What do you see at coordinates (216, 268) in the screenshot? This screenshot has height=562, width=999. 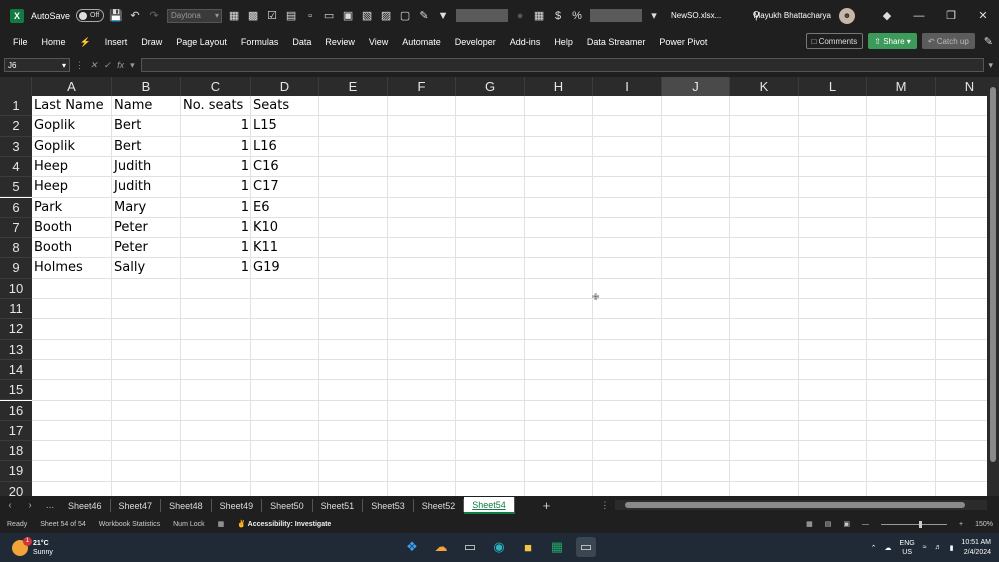 I see `cell-c9: 1` at bounding box center [216, 268].